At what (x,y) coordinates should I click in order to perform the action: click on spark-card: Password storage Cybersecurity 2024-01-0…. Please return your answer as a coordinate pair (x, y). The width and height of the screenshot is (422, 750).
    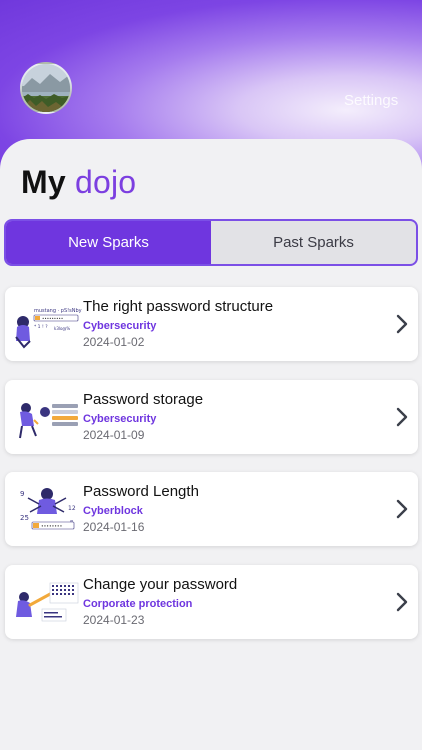
    Looking at the image, I should click on (211, 417).